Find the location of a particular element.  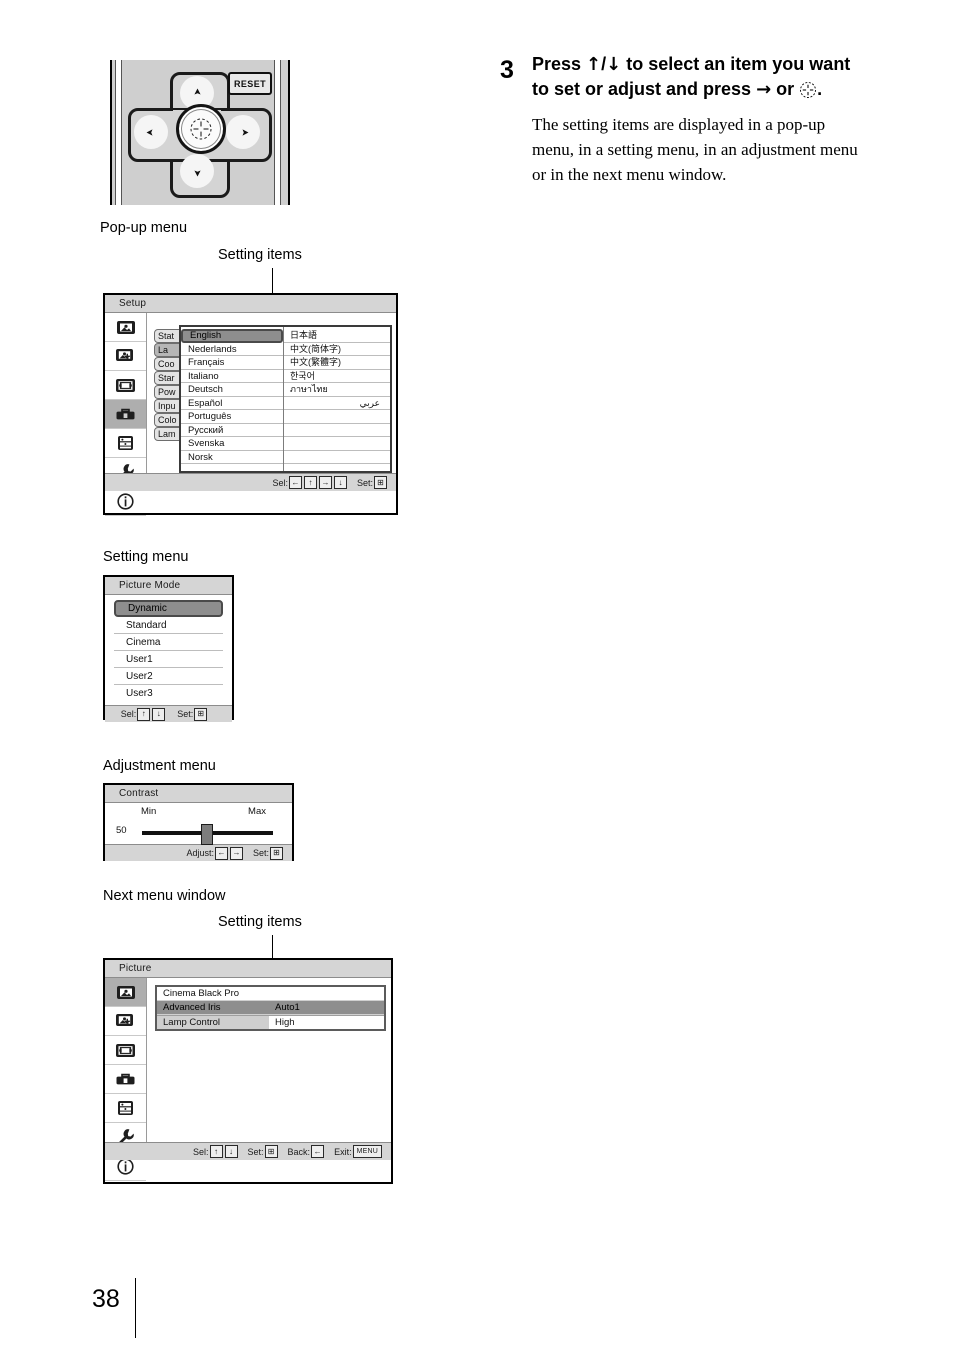

arrow-up-icon: ↑ is located at coordinates (594, 64).